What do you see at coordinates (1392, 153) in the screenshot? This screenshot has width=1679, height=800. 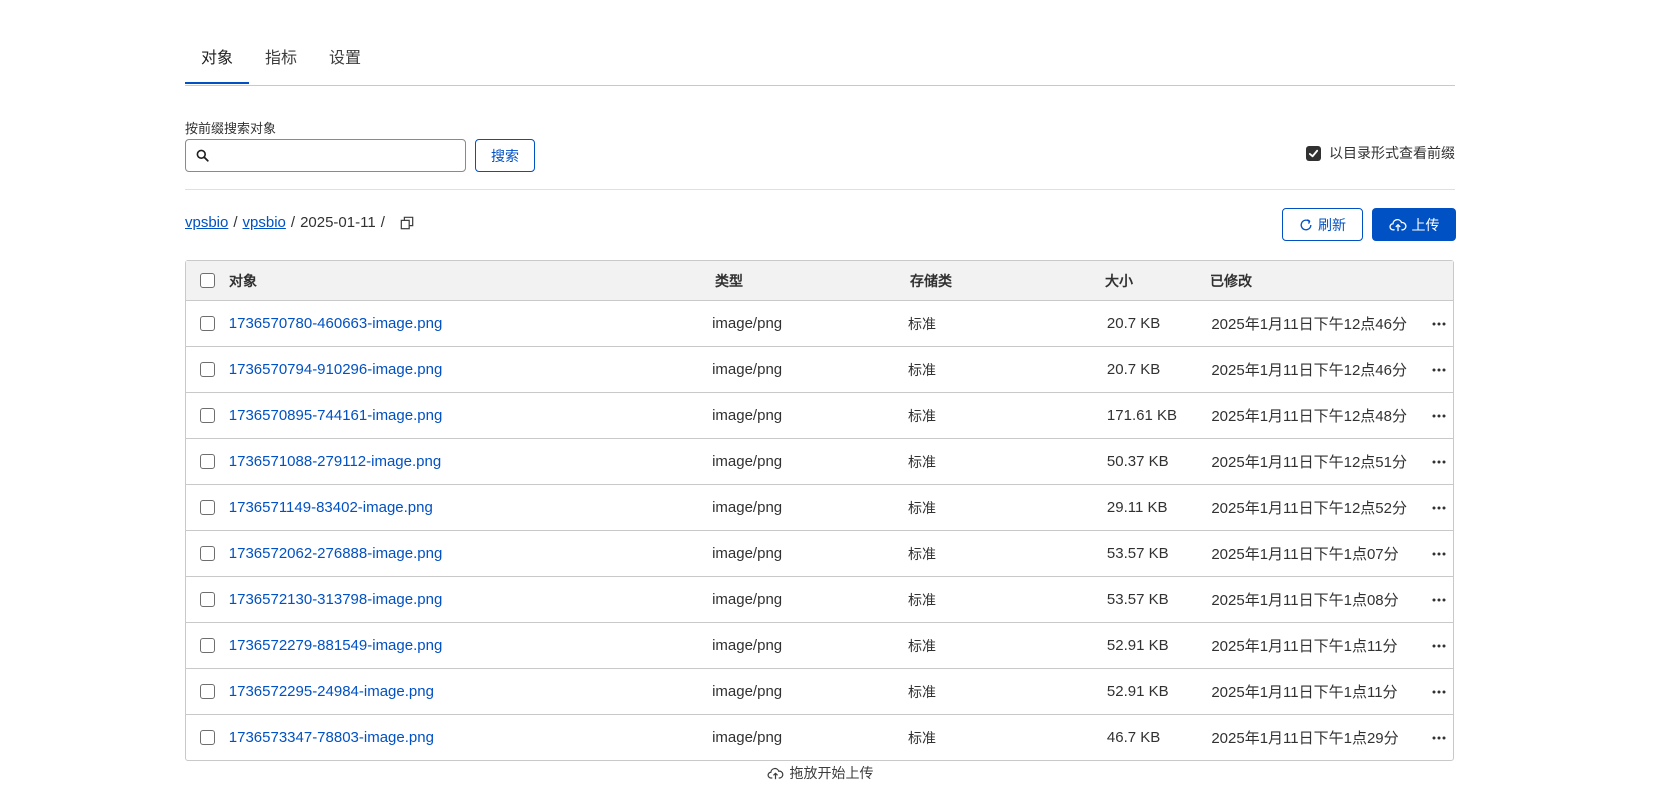 I see `directory-view-label: 以目录形式查看前缀` at bounding box center [1392, 153].